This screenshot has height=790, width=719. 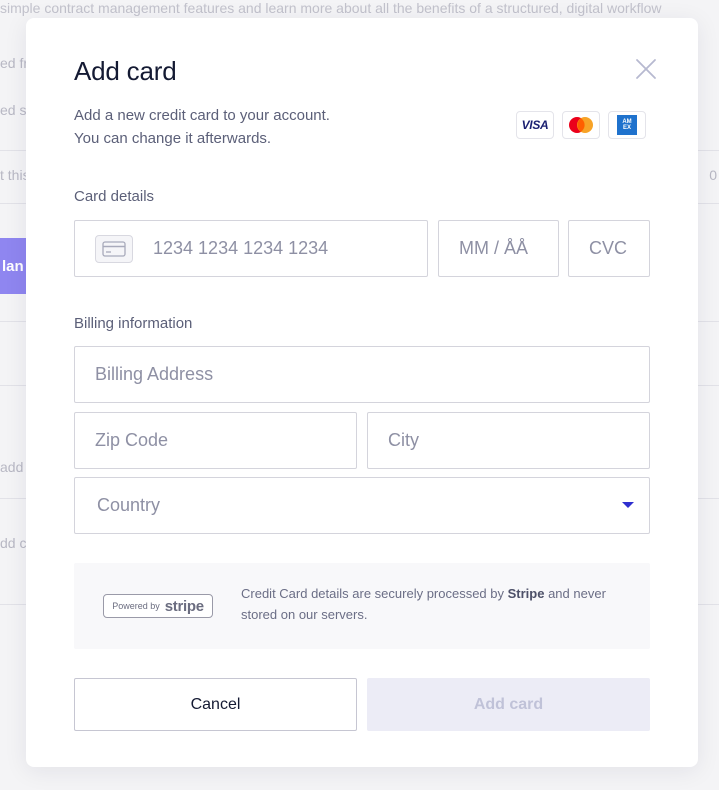 I want to click on close-button, so click(x=646, y=69).